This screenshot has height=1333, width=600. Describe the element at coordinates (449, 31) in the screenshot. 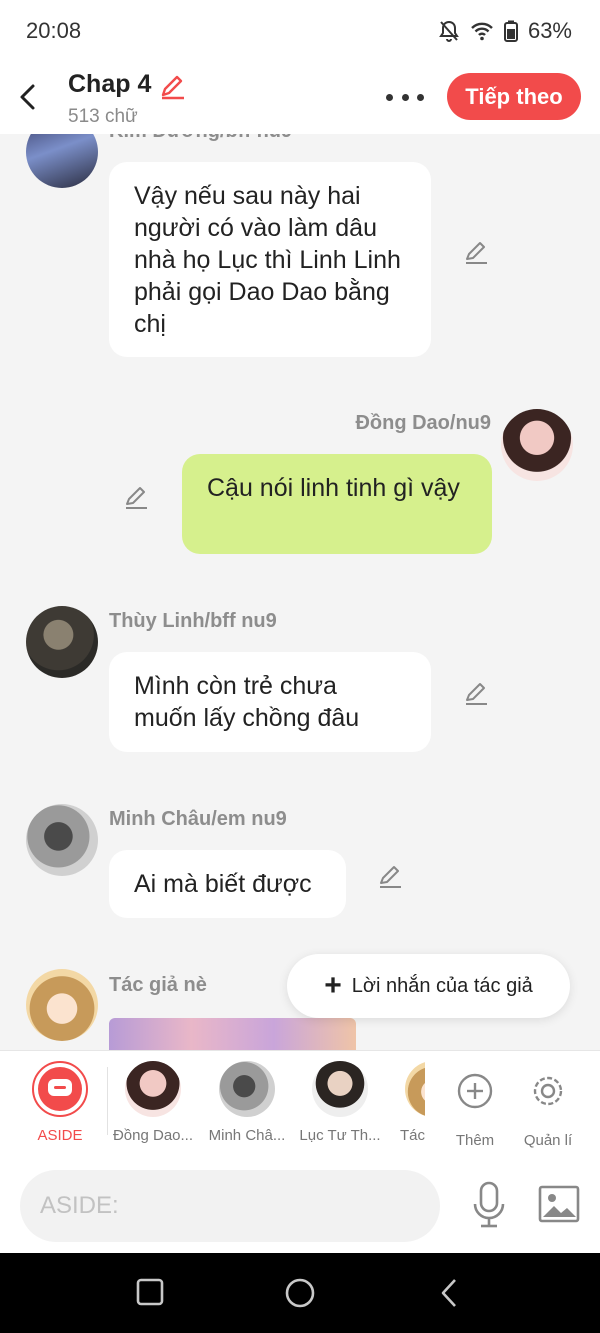

I see `bell-off-icon` at that location.